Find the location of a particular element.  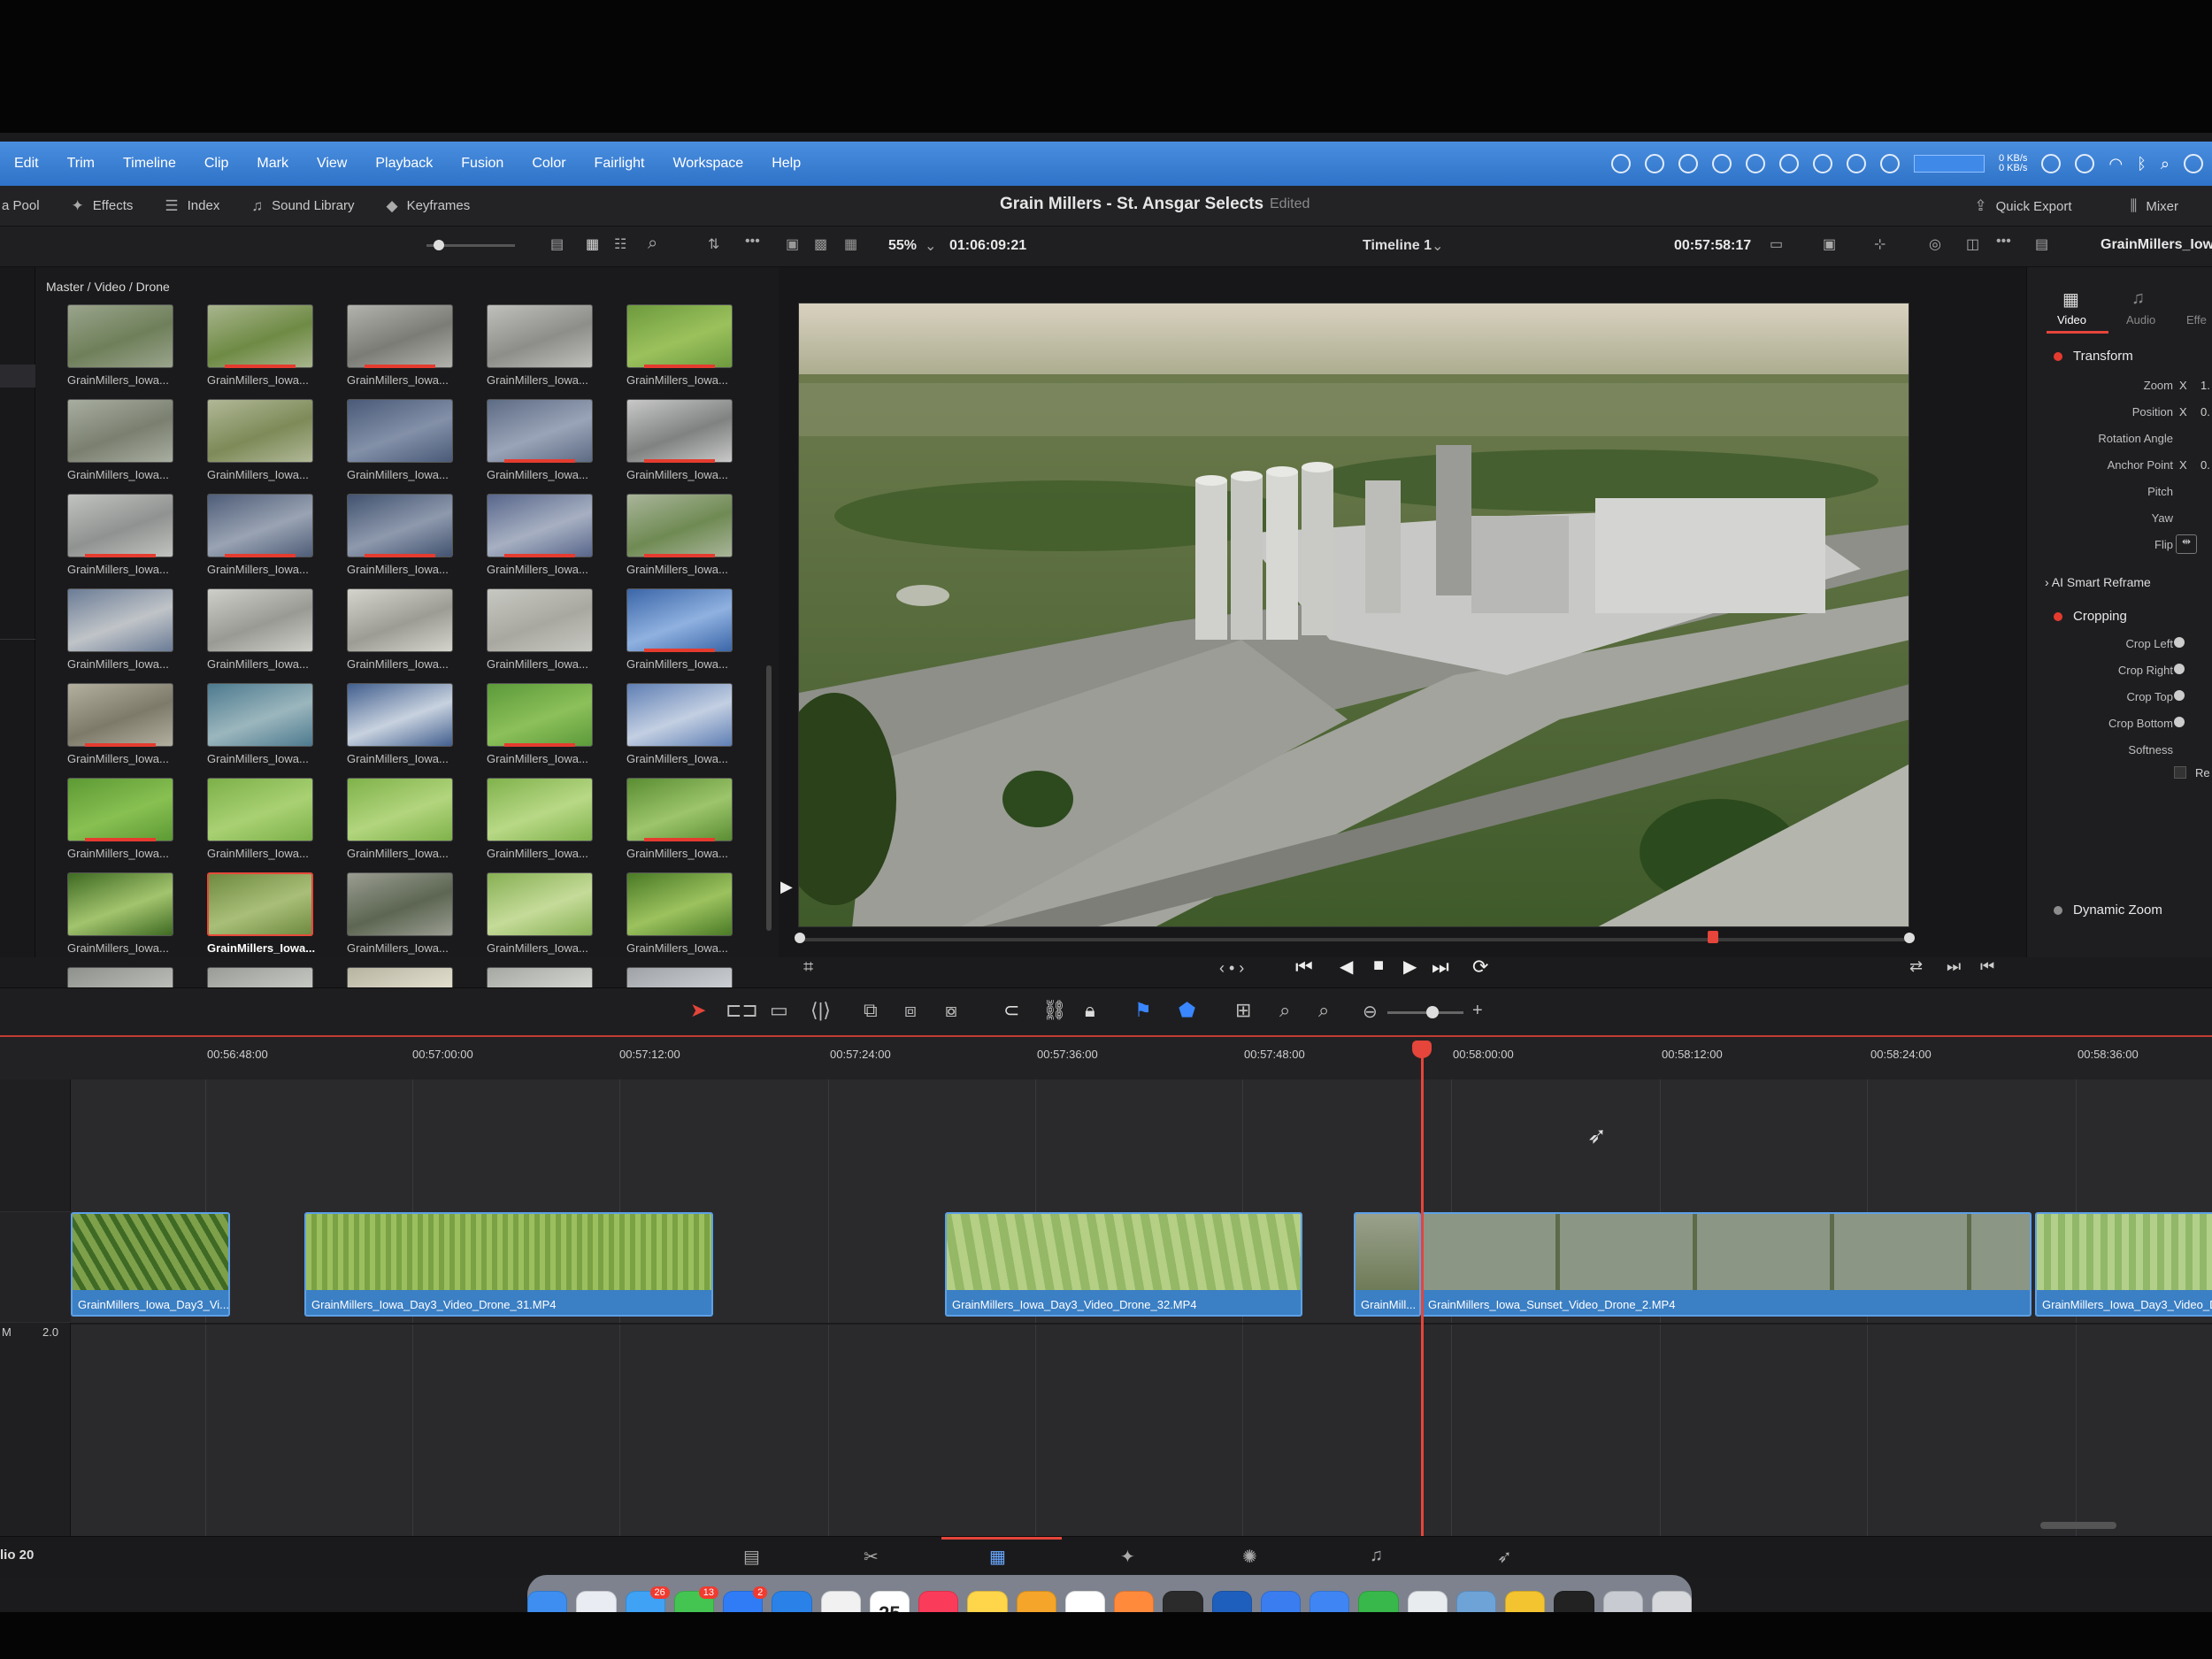

thumbnail-view-icon: ▦ is located at coordinates (593, 244).